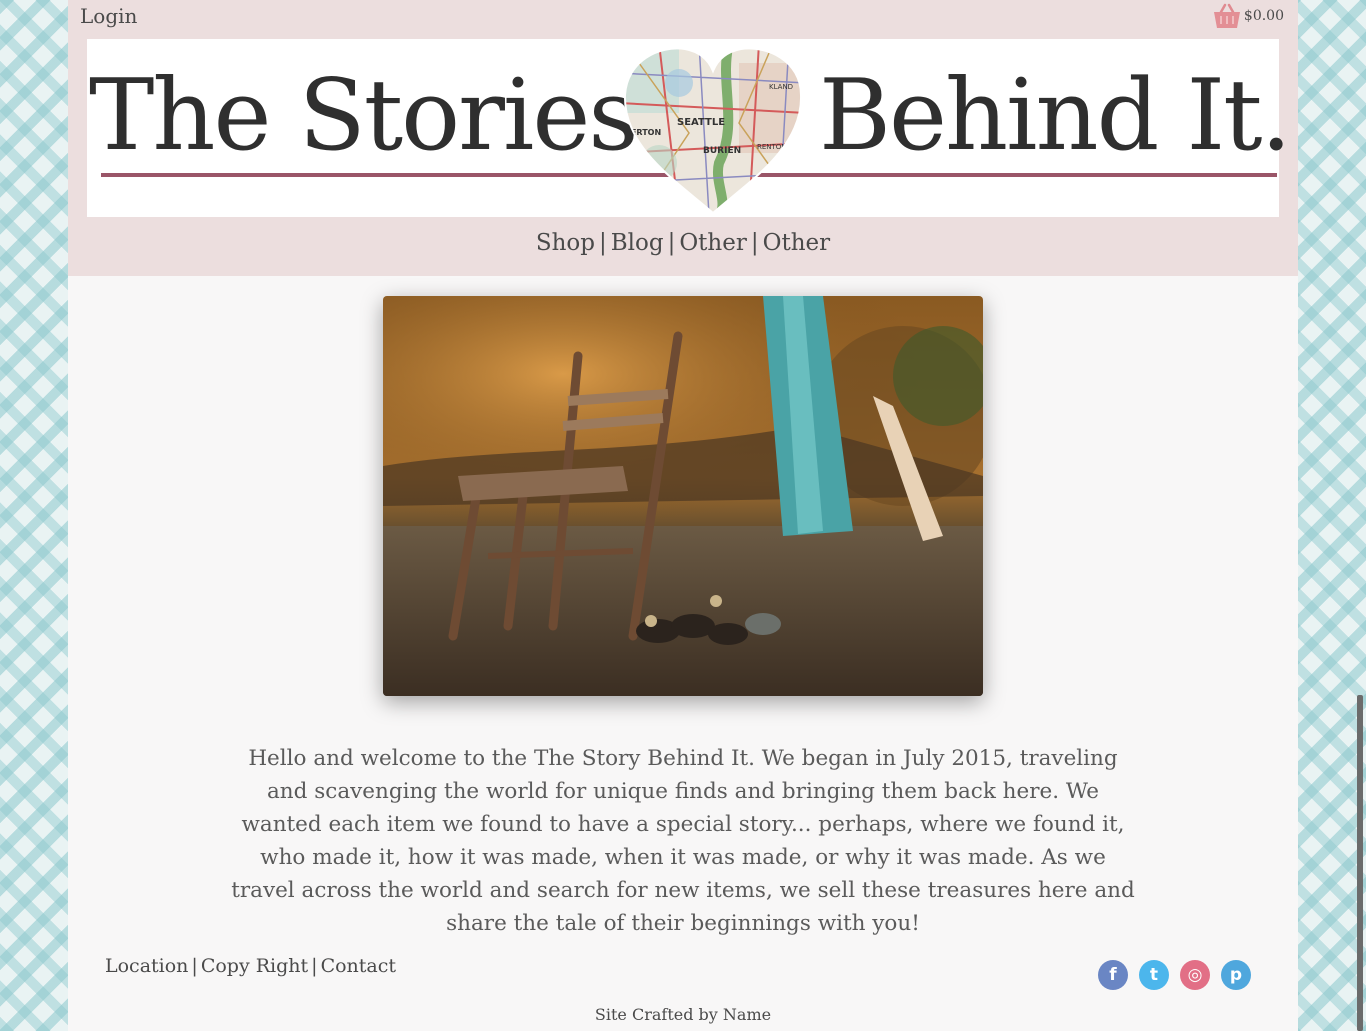 Image resolution: width=1366 pixels, height=1031 pixels. Describe the element at coordinates (701, 122) in the screenshot. I see `map-label-seattle: SEATTLE` at that location.